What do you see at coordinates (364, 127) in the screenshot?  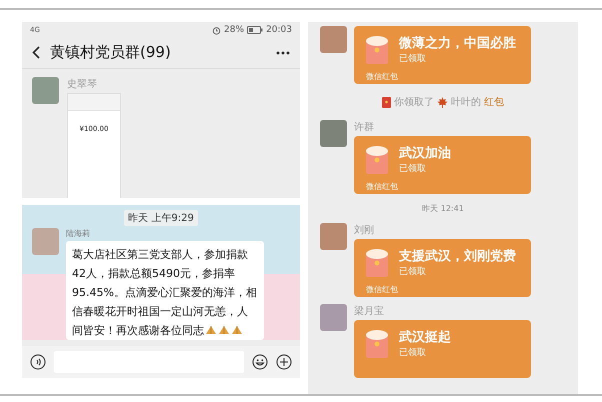 I see `sender-name: 许群` at bounding box center [364, 127].